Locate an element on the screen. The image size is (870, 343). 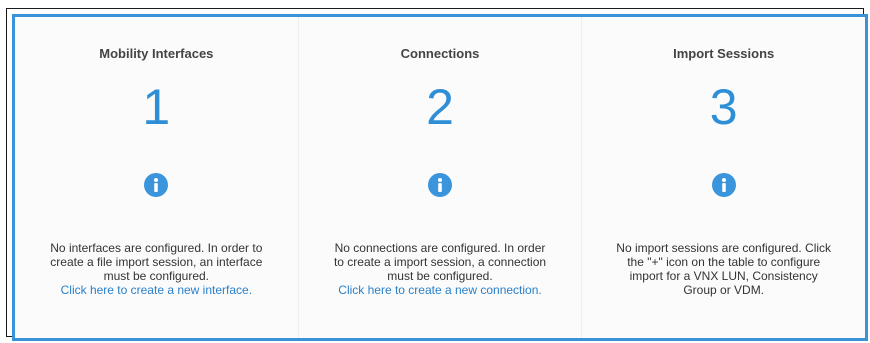
card-count: 3 is located at coordinates (723, 107).